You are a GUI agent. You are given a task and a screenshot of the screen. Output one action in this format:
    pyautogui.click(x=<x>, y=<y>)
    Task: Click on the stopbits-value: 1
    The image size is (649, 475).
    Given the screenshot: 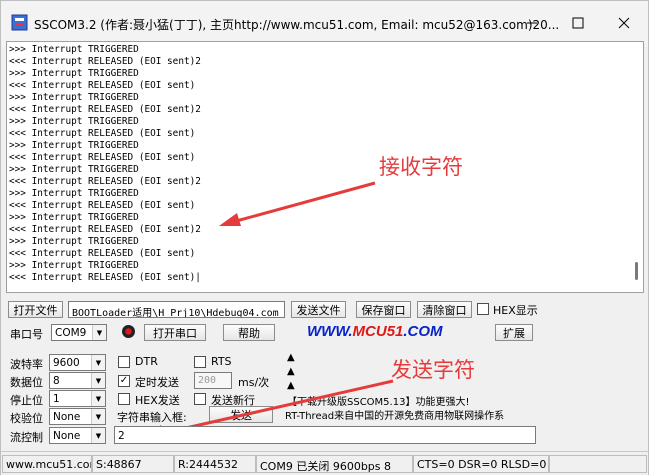 What is the action you would take?
    pyautogui.click(x=56, y=398)
    